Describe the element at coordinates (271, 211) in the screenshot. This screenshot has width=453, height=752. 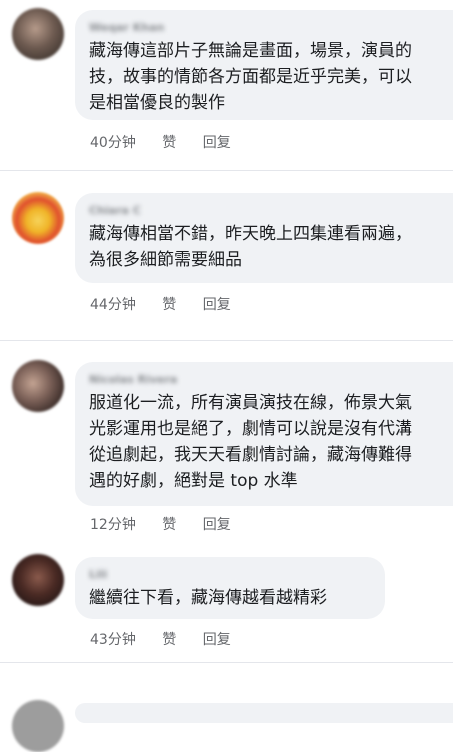
I see `comment-author: Chiara C` at that location.